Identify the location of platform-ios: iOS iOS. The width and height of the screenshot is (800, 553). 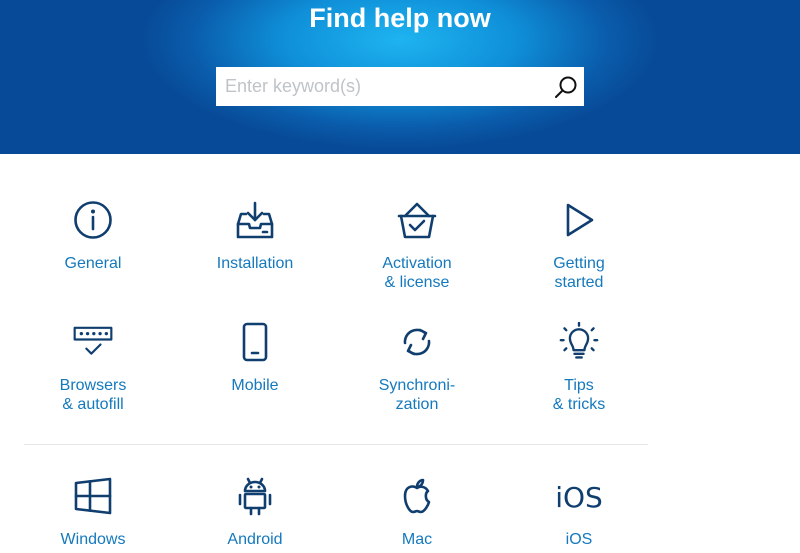
(579, 512).